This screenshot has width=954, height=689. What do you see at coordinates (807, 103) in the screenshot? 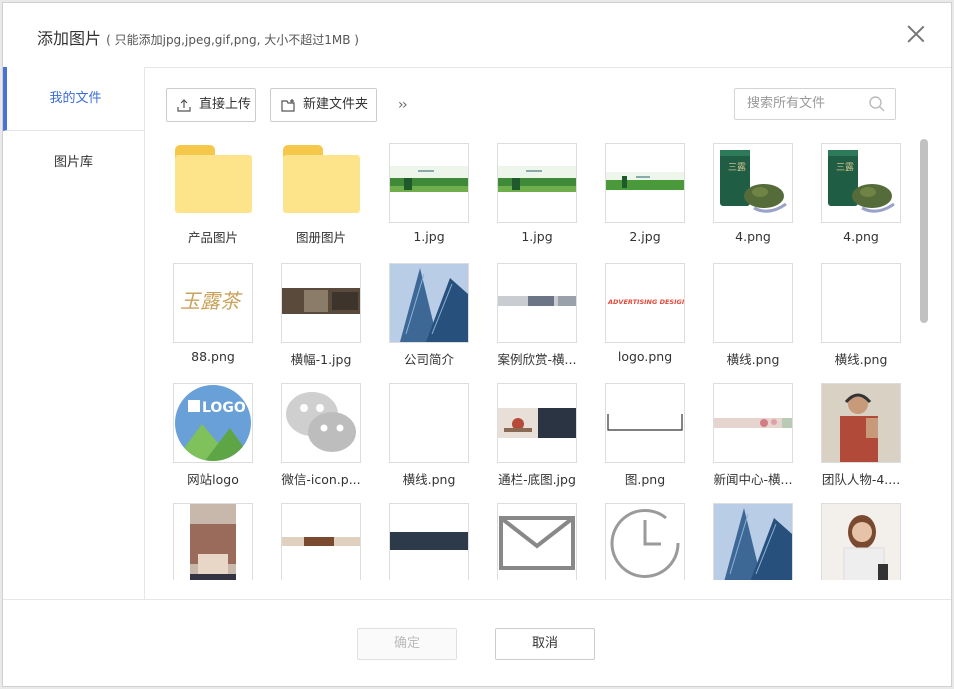
I see `search-input` at bounding box center [807, 103].